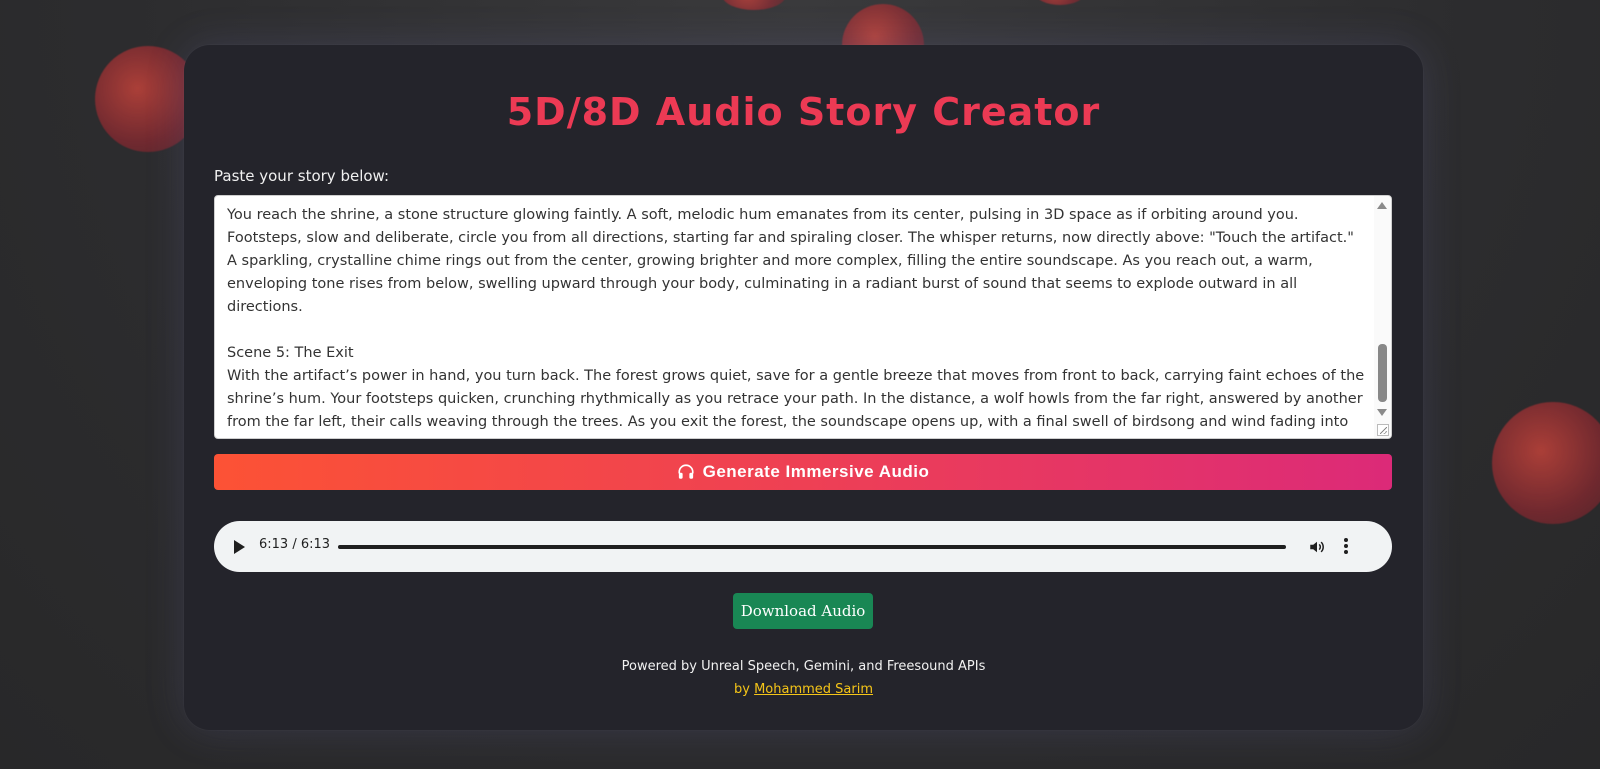  Describe the element at coordinates (1383, 430) in the screenshot. I see `resize-grip-icon` at that location.